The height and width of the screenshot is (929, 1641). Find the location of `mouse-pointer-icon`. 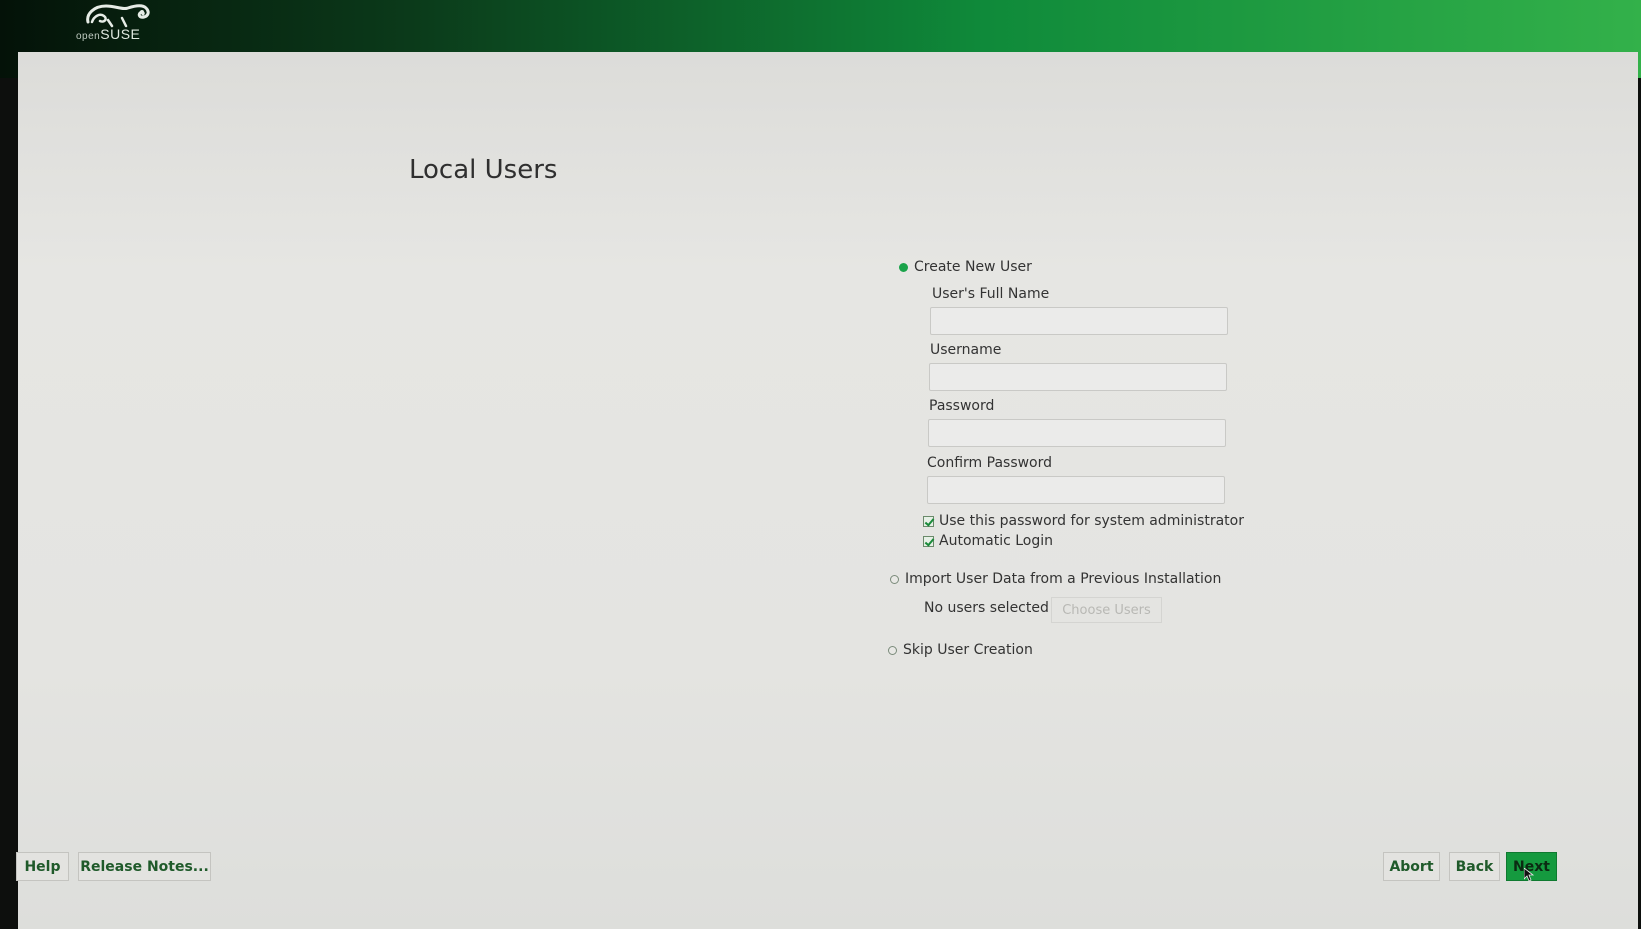

mouse-pointer-icon is located at coordinates (1529, 875).